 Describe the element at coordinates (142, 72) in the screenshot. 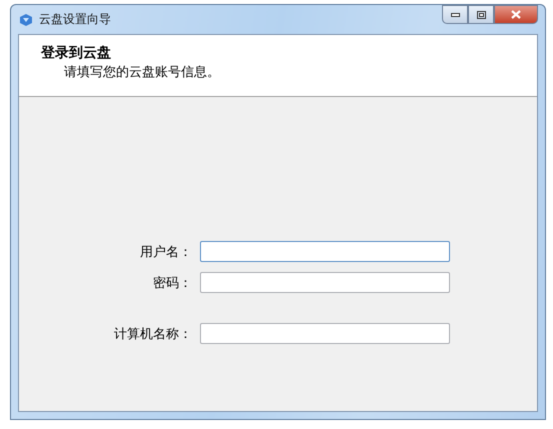

I see `page-subtitle: 请填写您的云盘账号信息。` at that location.